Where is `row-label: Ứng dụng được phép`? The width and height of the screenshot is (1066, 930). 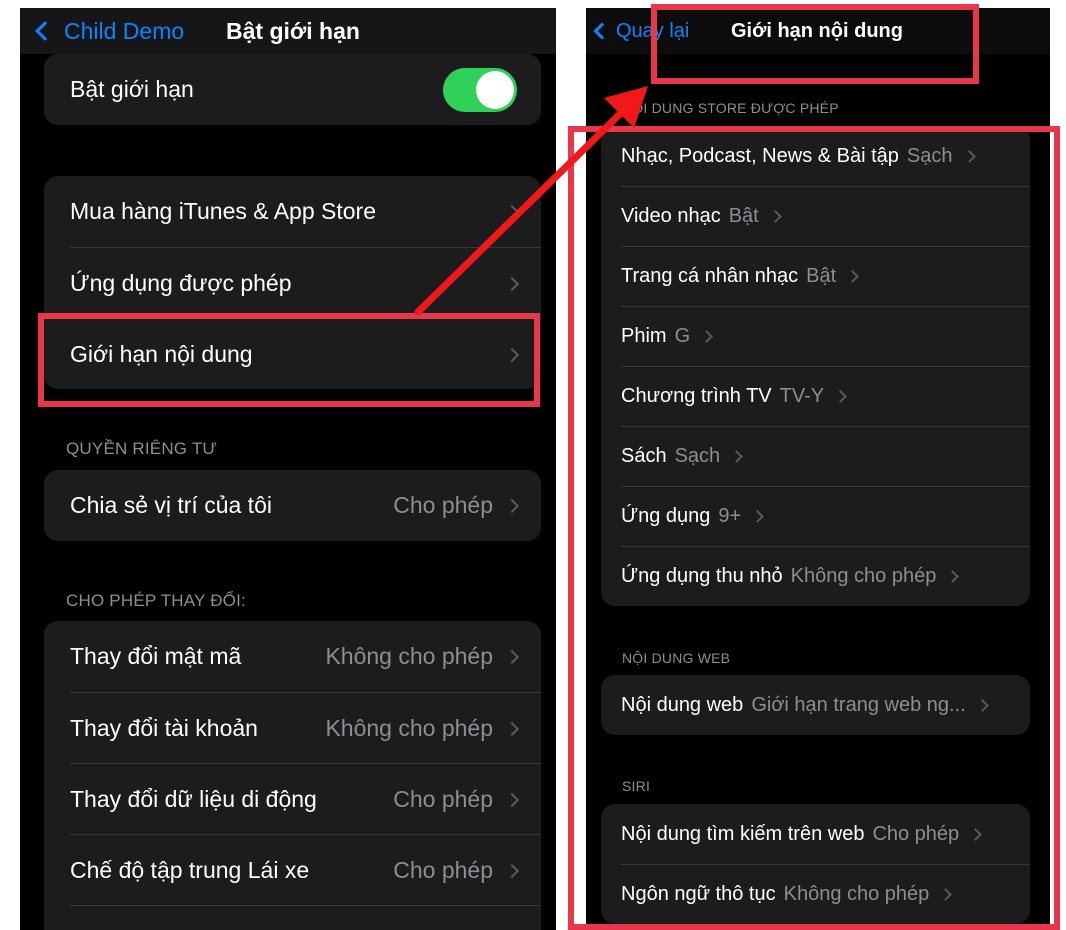 row-label: Ứng dụng được phép is located at coordinates (181, 283).